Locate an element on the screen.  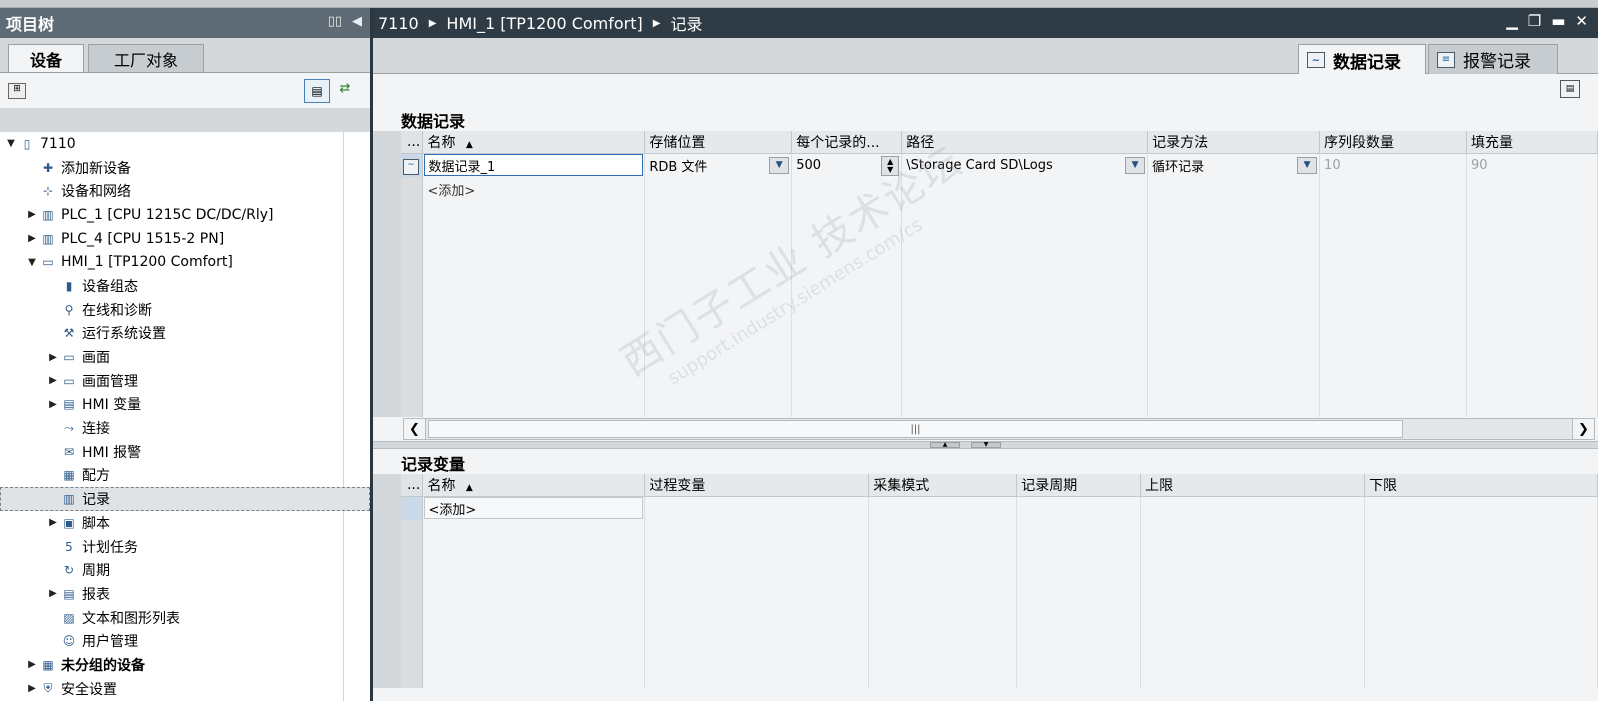
properties-icon: ⊞ is located at coordinates (17, 91).